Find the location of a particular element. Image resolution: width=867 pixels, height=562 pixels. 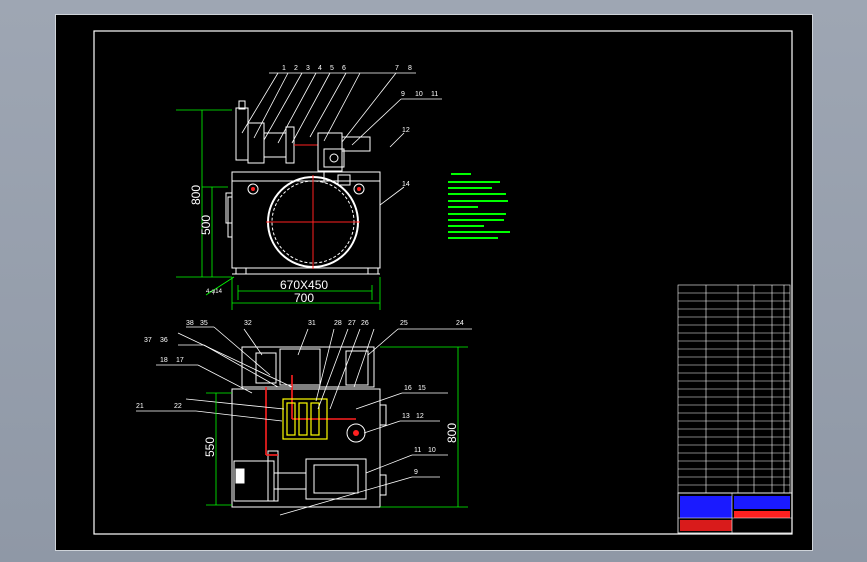

balloon-15: 15 is located at coordinates (422, 388).